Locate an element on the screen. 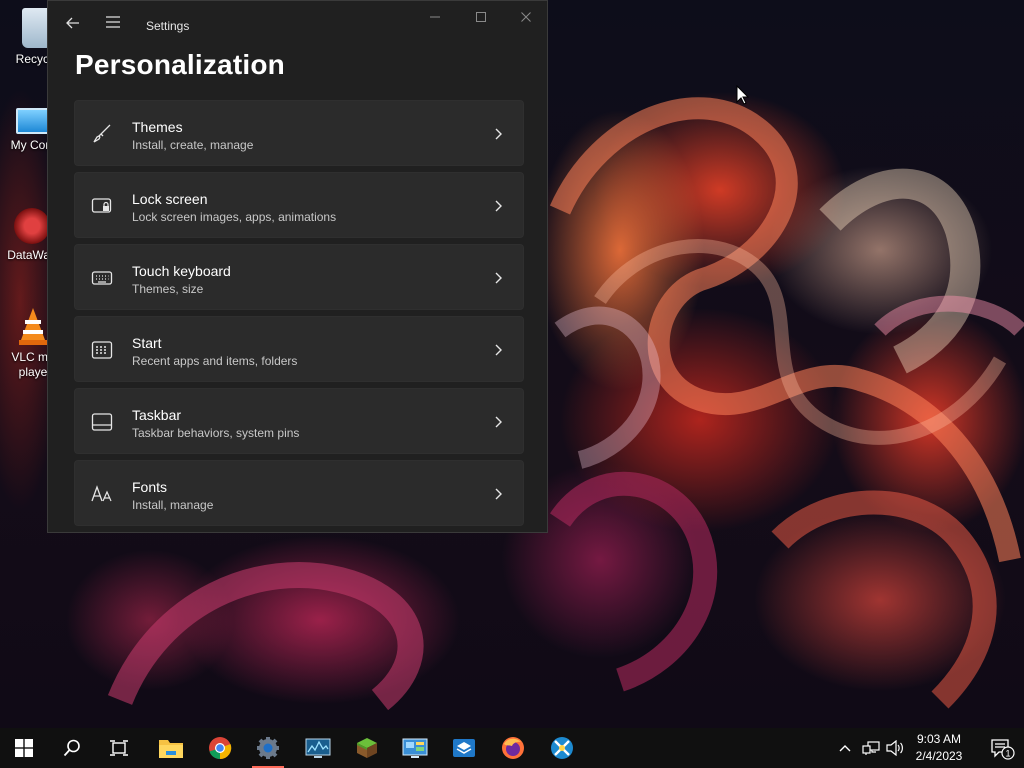 Image resolution: width=1024 pixels, height=768 pixels. package-icon is located at coordinates (464, 748).